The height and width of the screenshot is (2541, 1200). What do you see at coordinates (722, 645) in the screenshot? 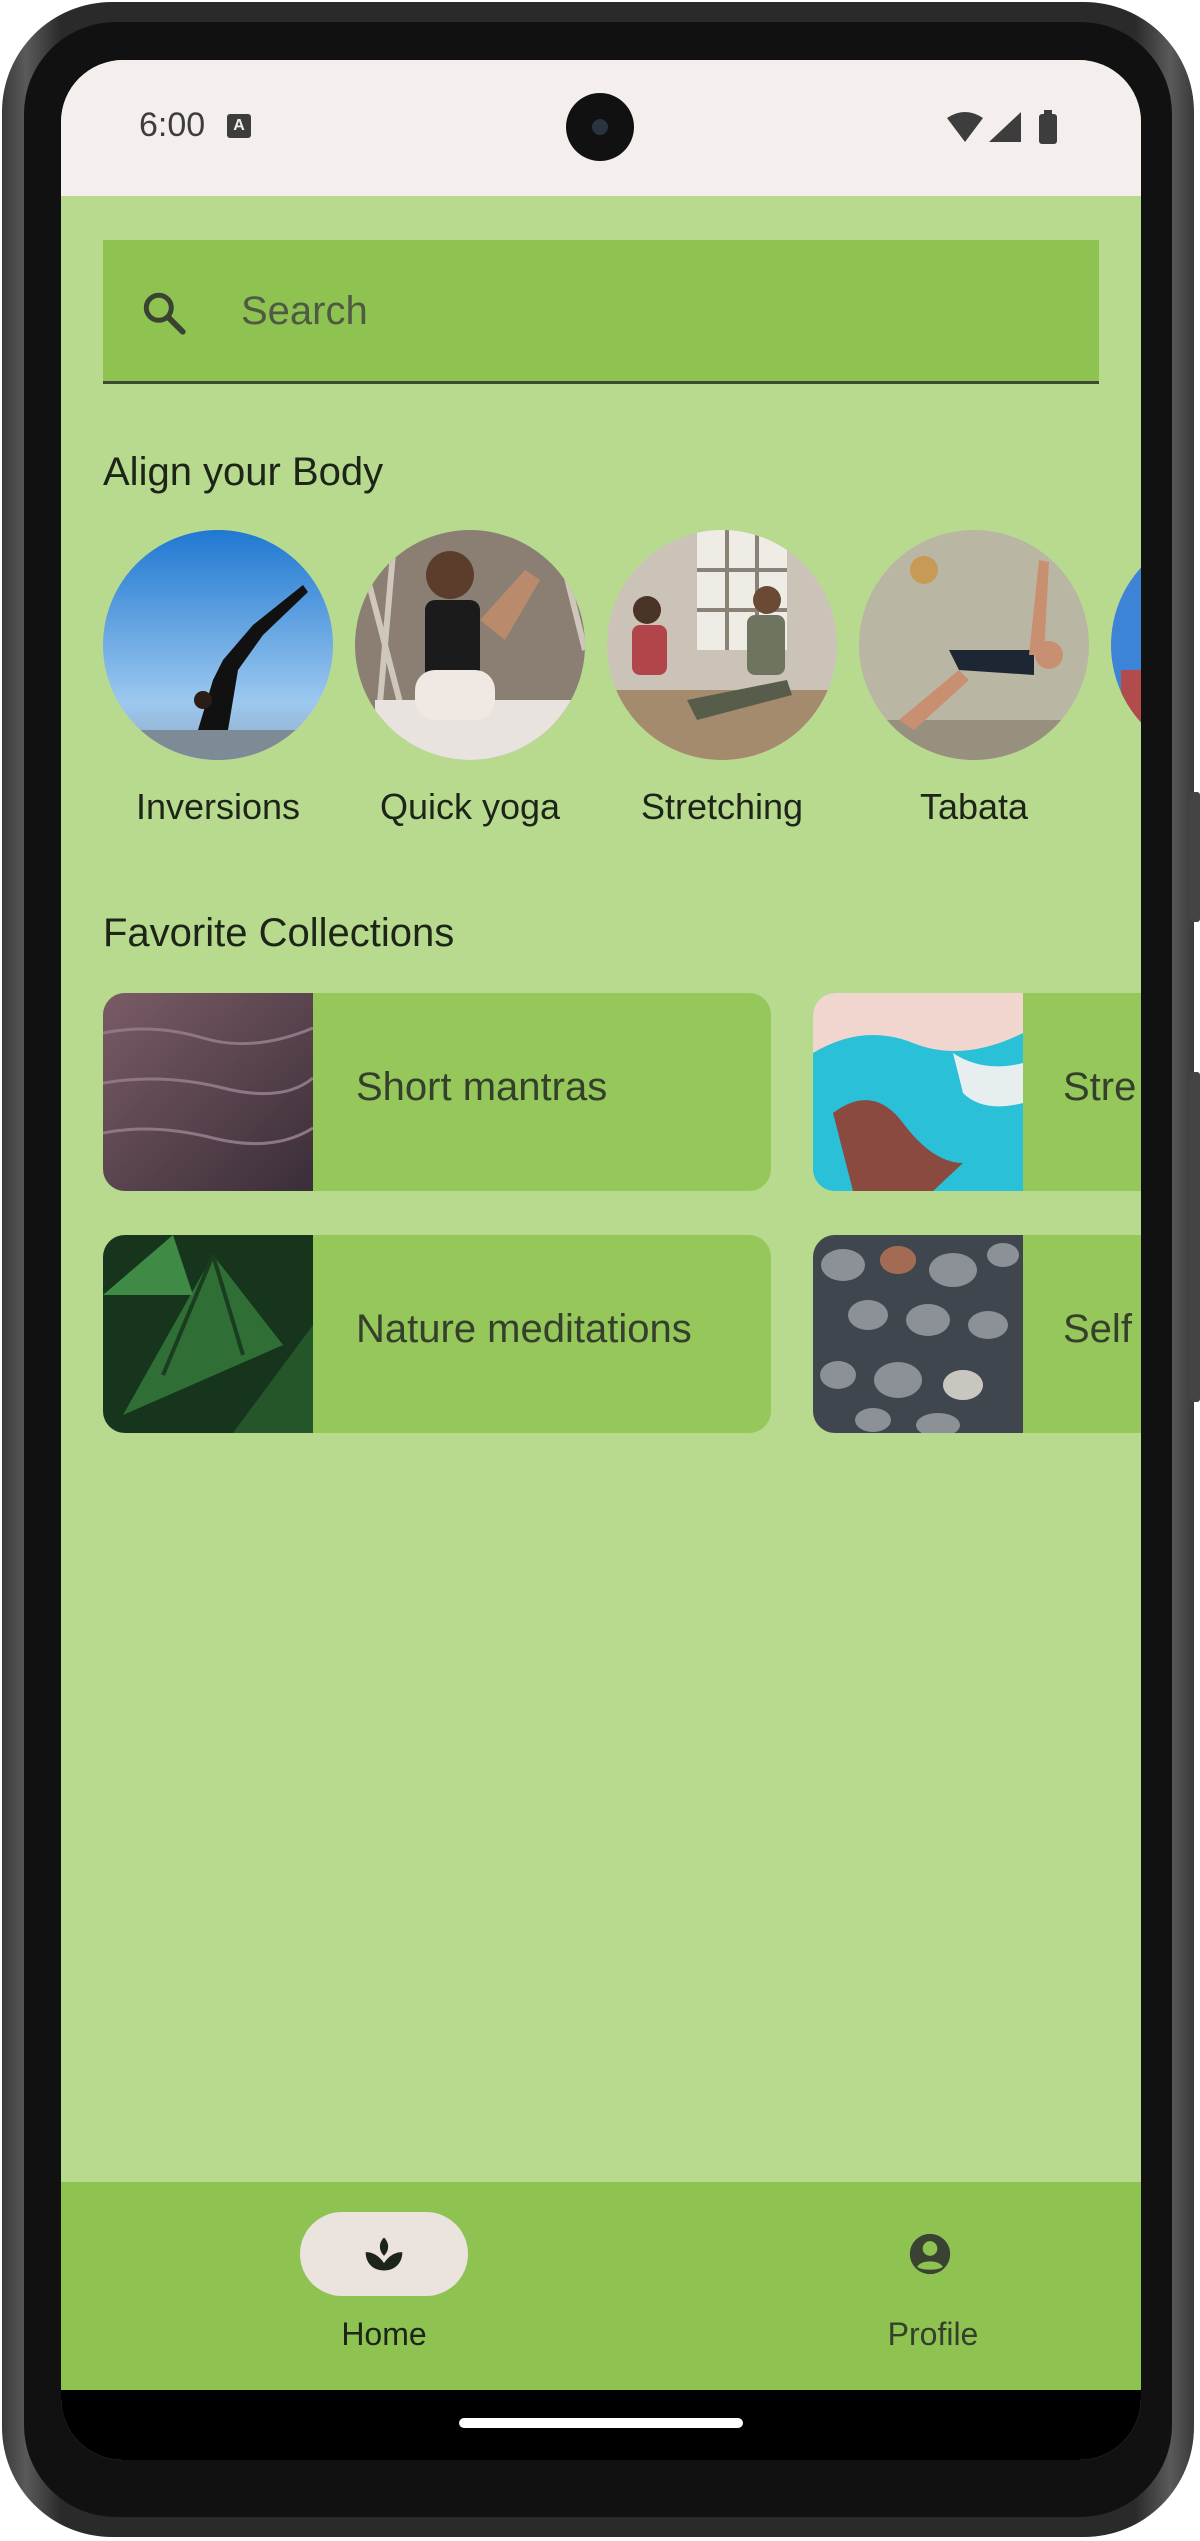
I see `stretching-image` at bounding box center [722, 645].